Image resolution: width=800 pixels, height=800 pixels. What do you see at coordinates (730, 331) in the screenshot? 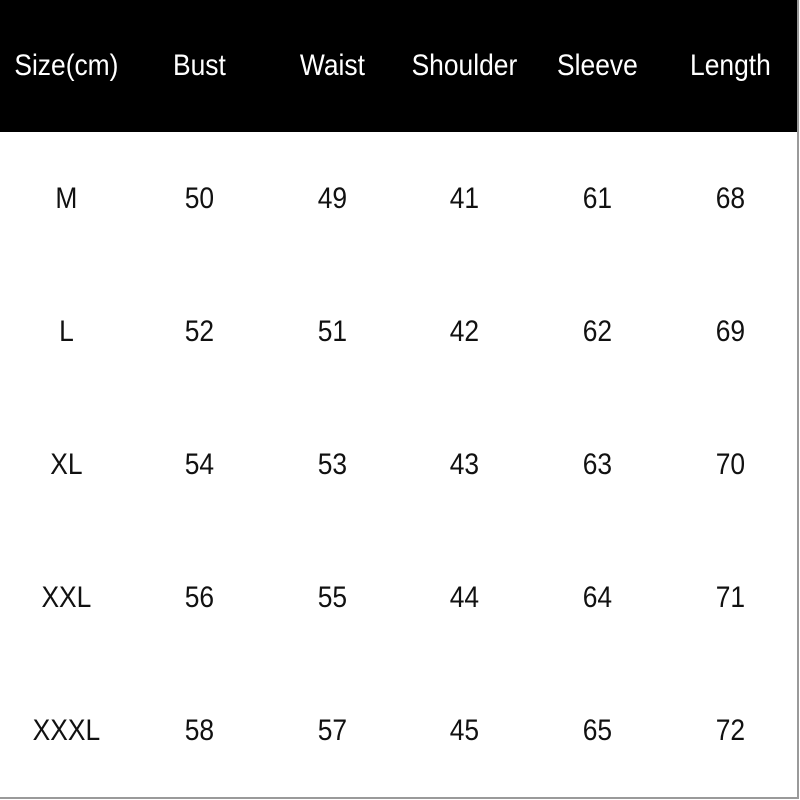
I see `cell-length: 69` at bounding box center [730, 331].